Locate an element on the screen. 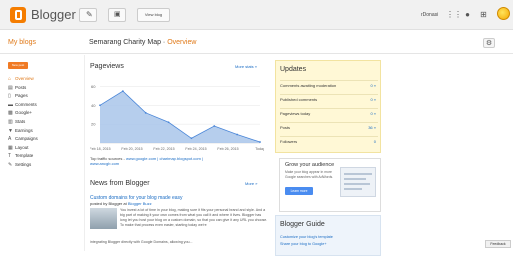 Image resolution: width=513 pixels, height=256 pixels. copy-button: ▣ is located at coordinates (117, 15).